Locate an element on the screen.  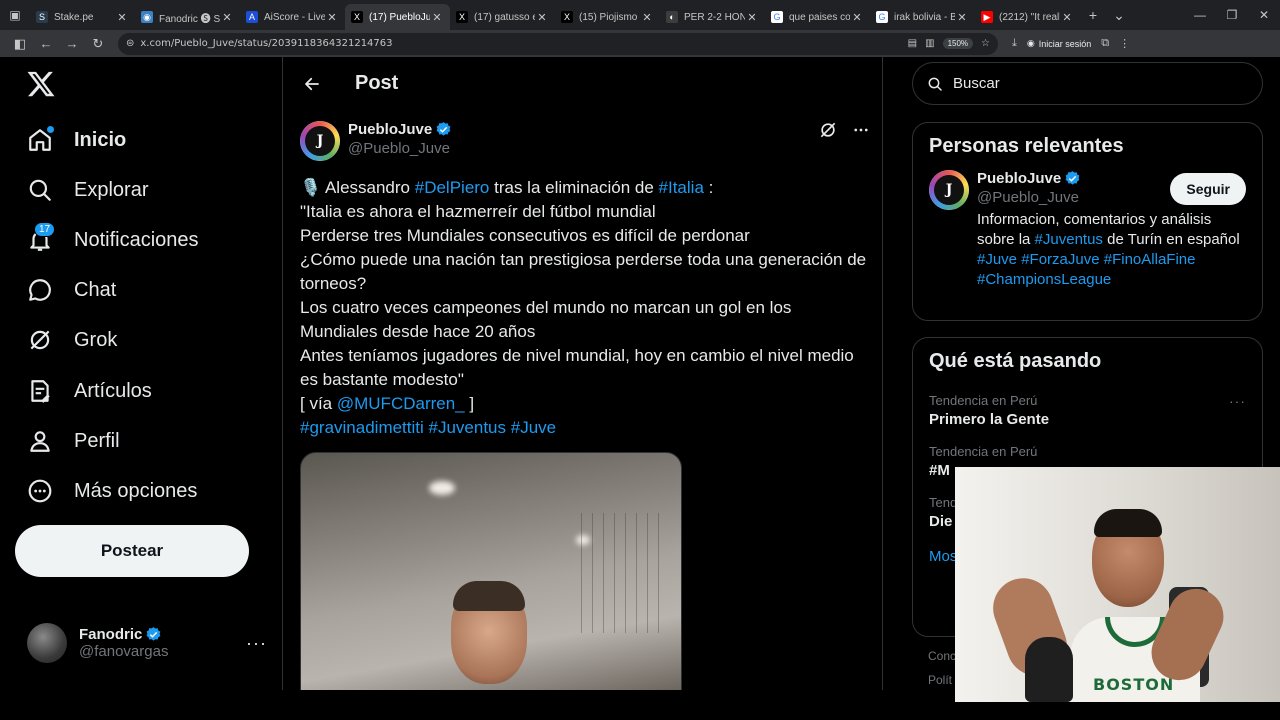
nav-label: Perfil is located at coordinates (97, 440).